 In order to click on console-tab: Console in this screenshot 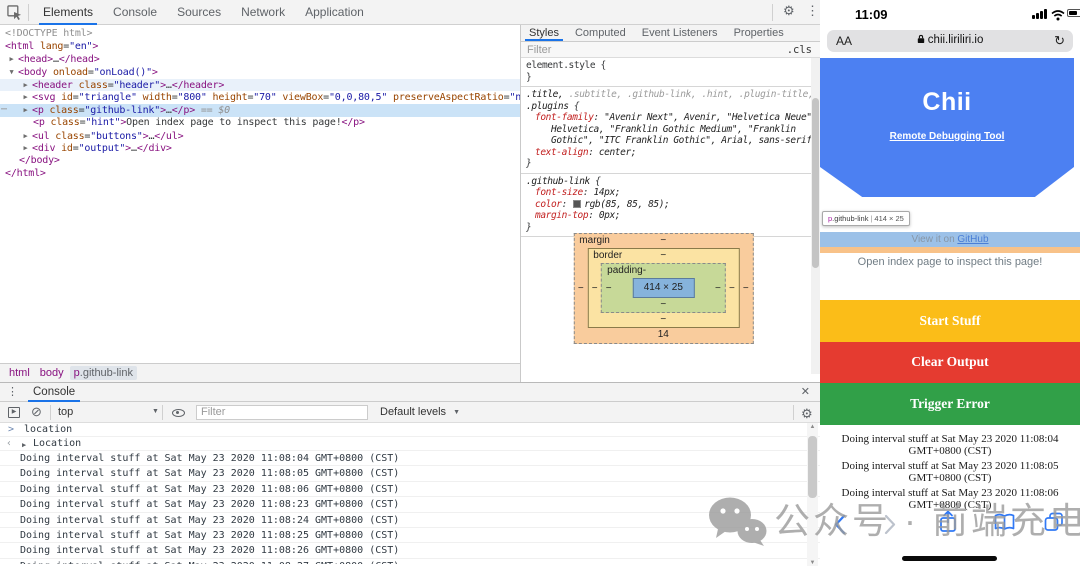, I will do `click(54, 392)`.